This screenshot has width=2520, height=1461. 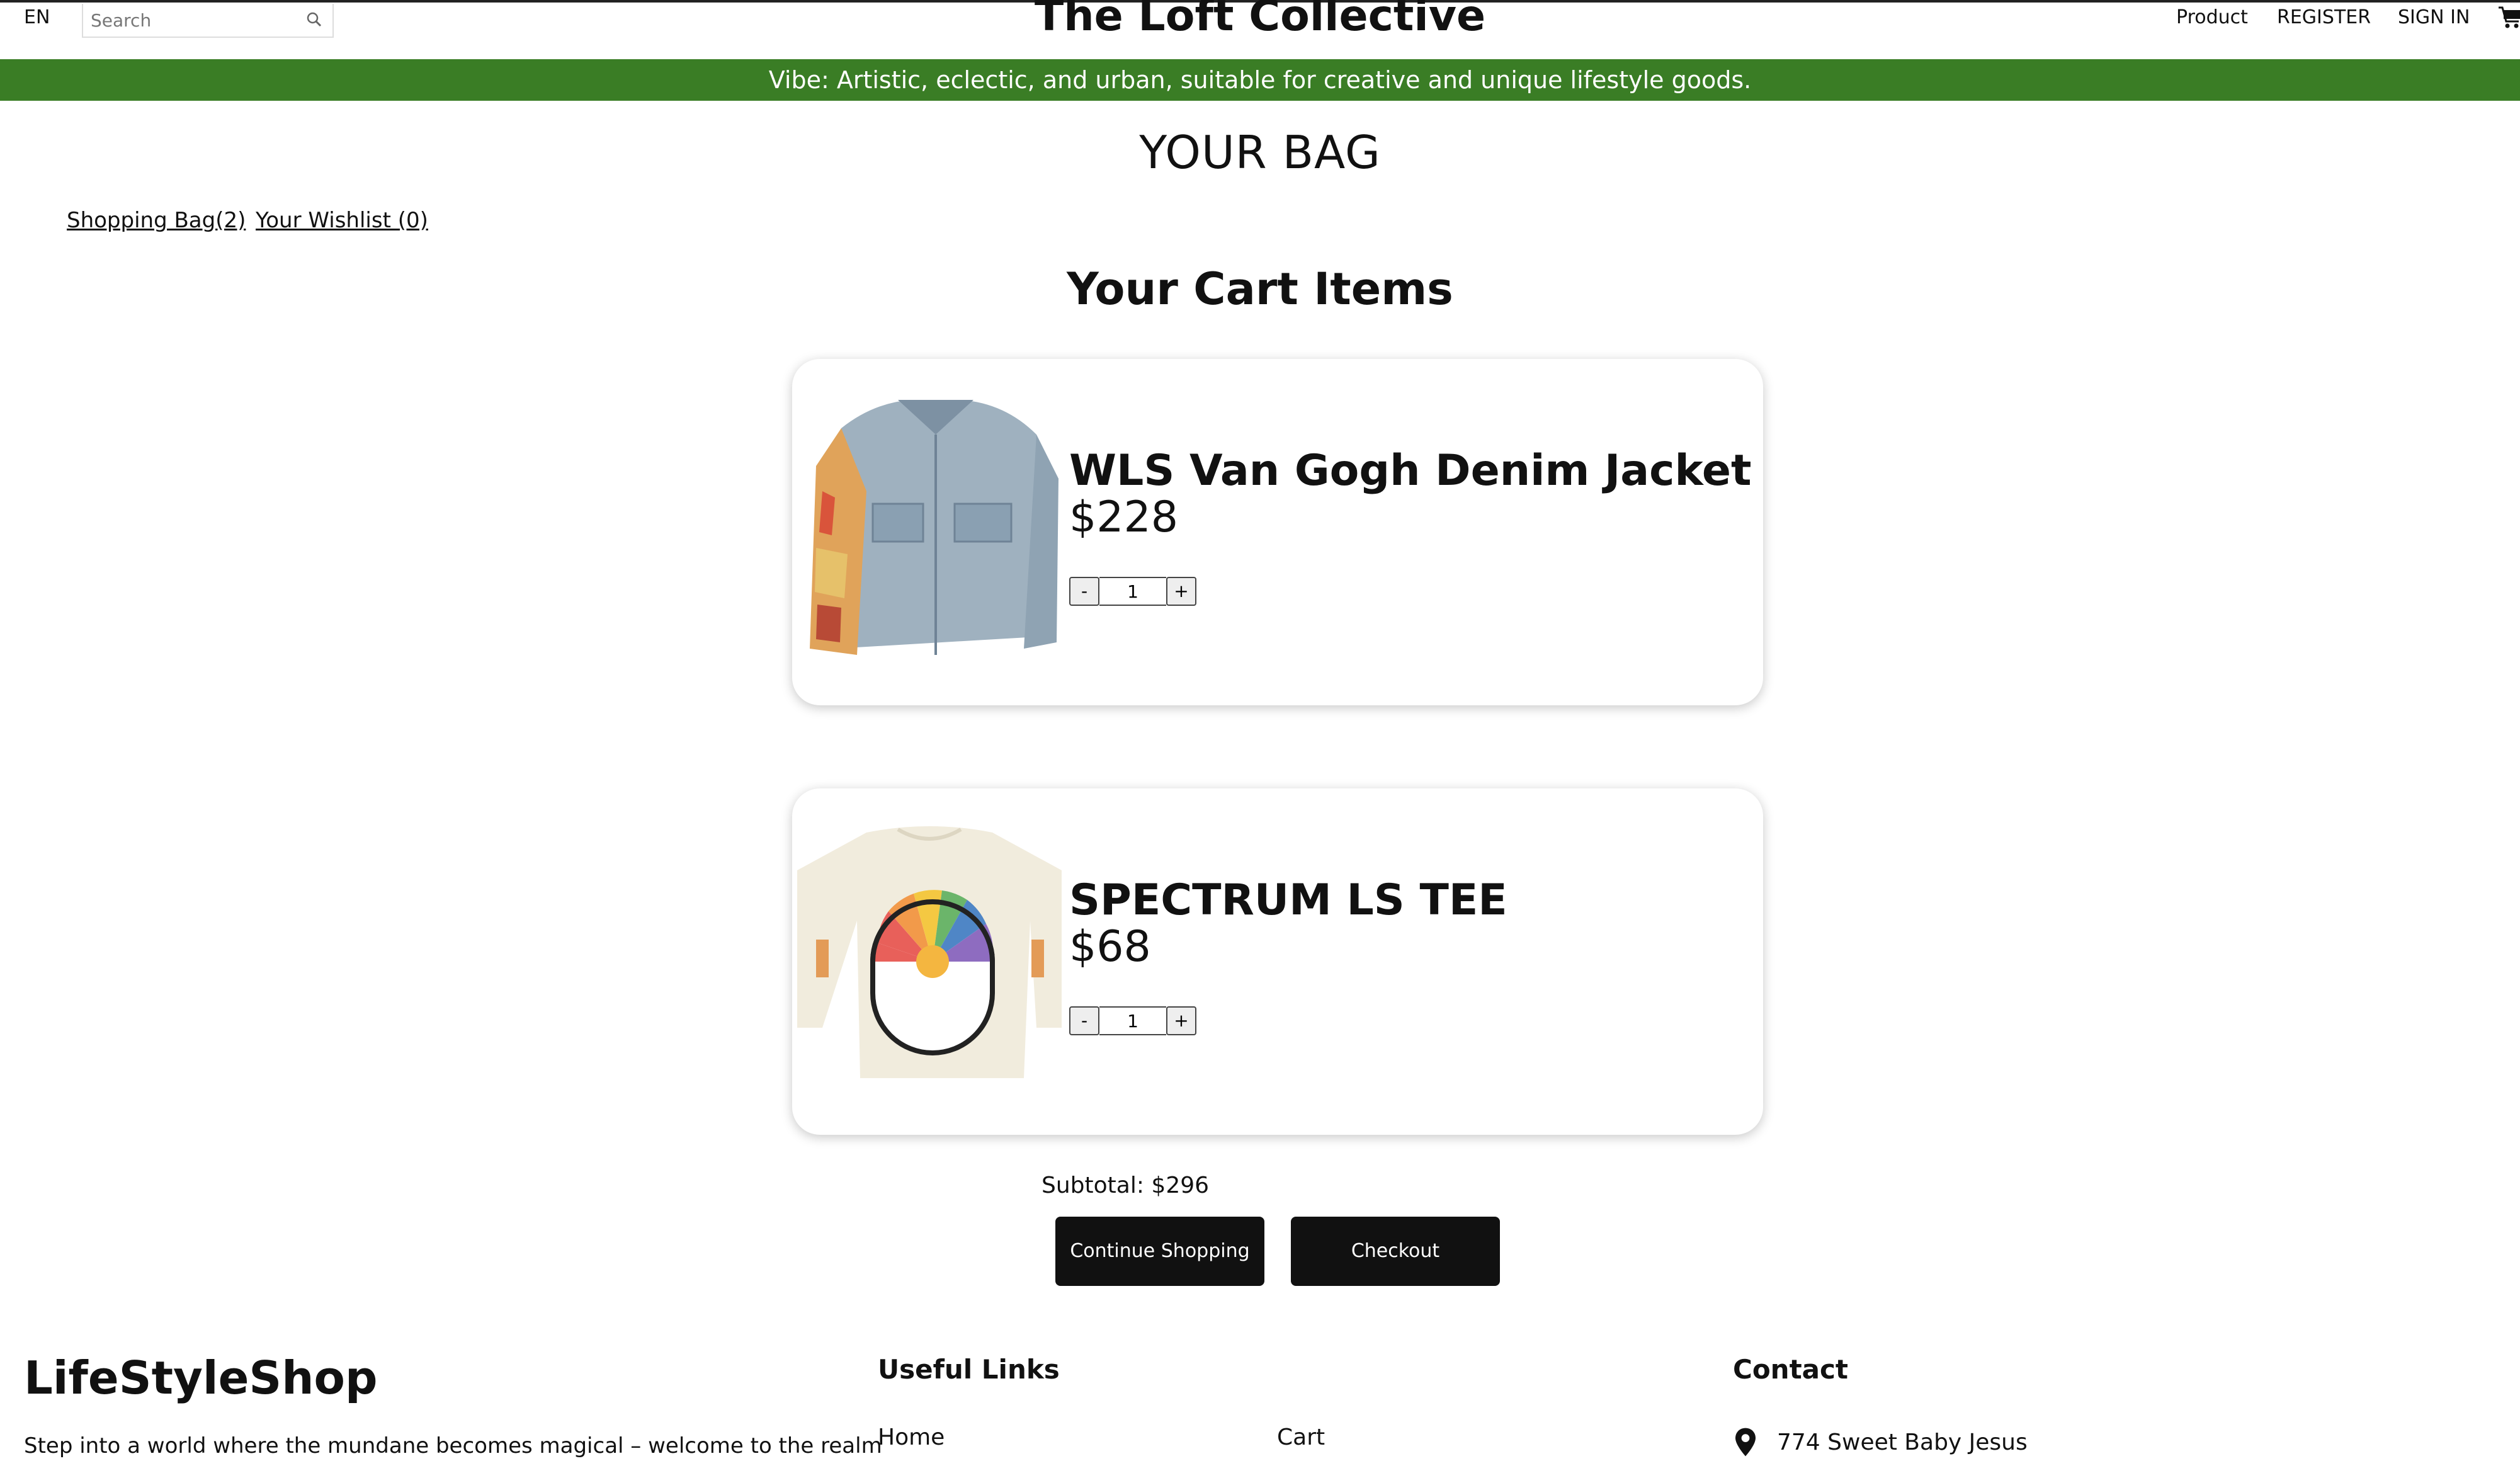 I want to click on spectrum-tee-image, so click(x=929, y=958).